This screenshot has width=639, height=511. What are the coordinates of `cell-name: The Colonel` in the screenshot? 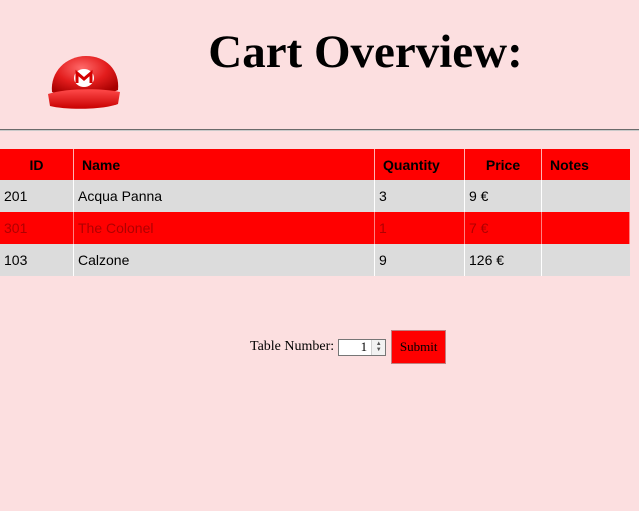 It's located at (224, 228).